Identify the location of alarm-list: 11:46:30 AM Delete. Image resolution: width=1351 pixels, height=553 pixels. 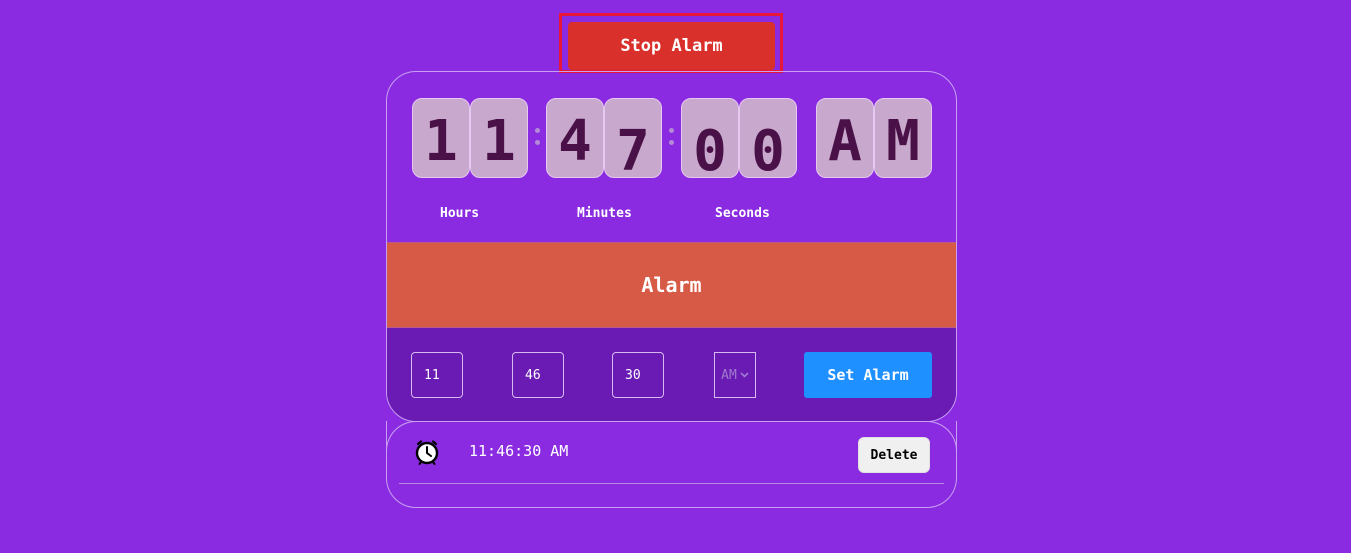
(671, 464).